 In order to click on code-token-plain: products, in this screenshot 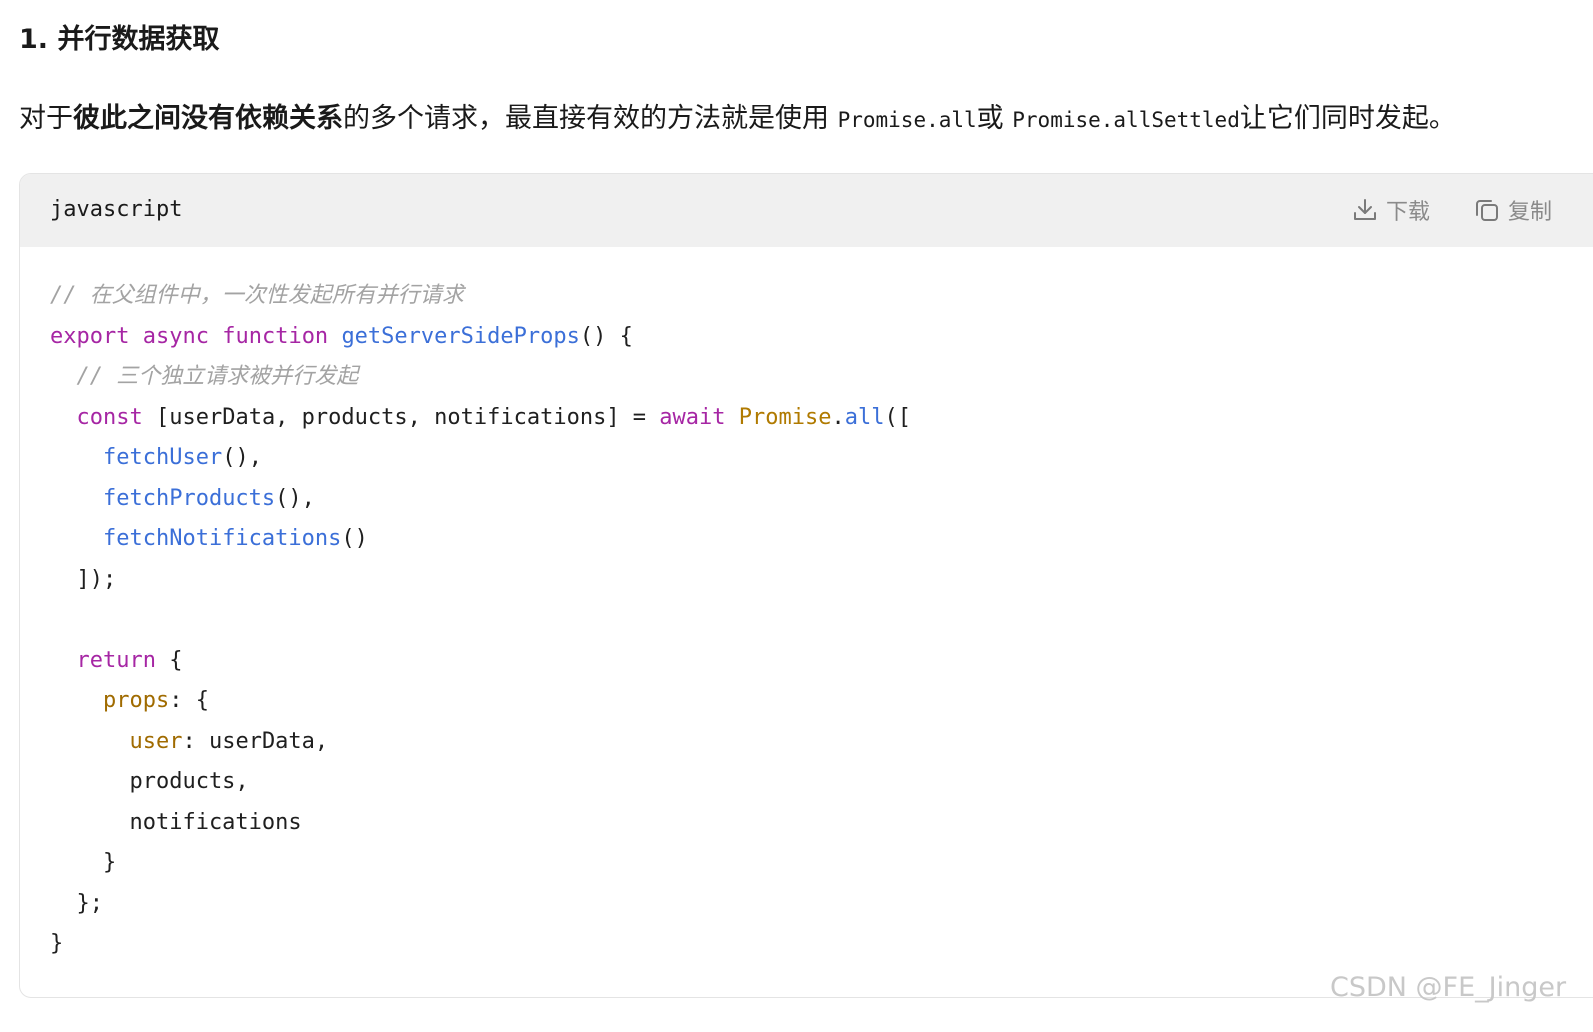, I will do `click(149, 781)`.